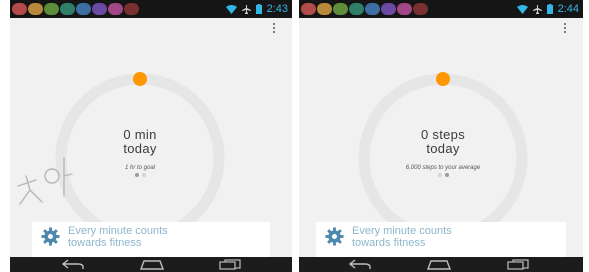 The width and height of the screenshot is (589, 272). Describe the element at coordinates (151, 9) in the screenshot. I see `status-bar: 2:43` at that location.